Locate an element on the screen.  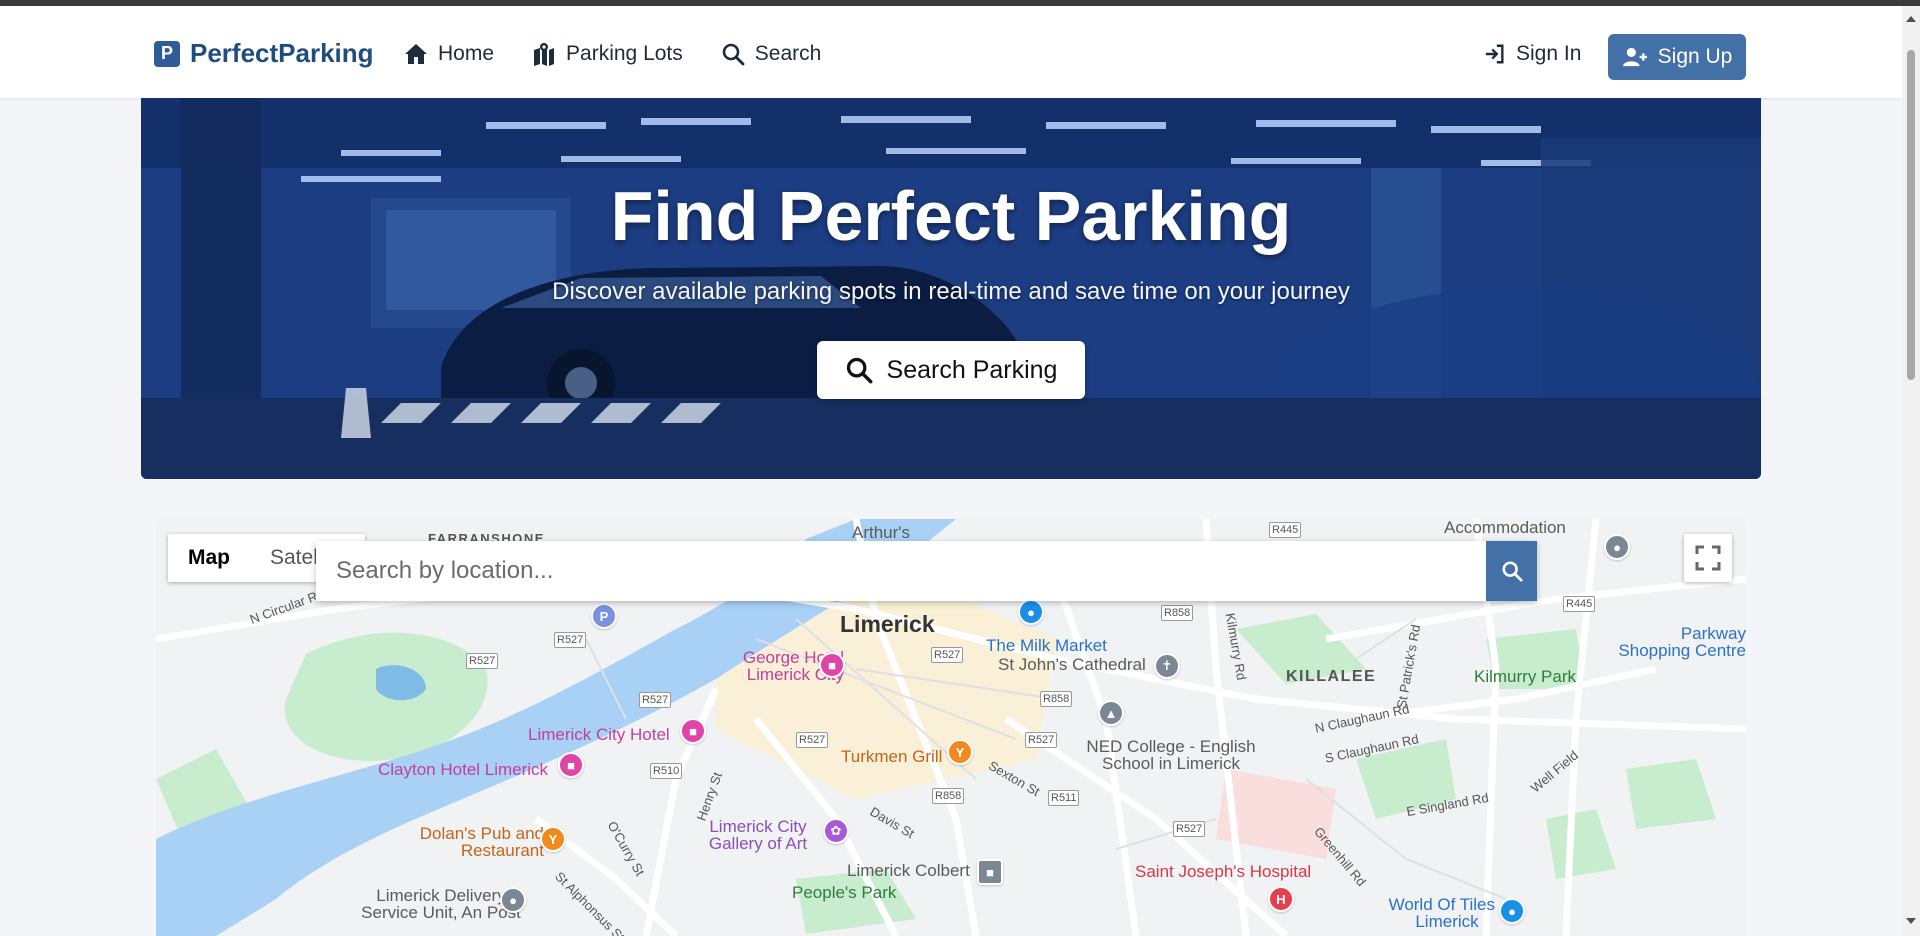
nav-search-label: Search is located at coordinates (788, 53).